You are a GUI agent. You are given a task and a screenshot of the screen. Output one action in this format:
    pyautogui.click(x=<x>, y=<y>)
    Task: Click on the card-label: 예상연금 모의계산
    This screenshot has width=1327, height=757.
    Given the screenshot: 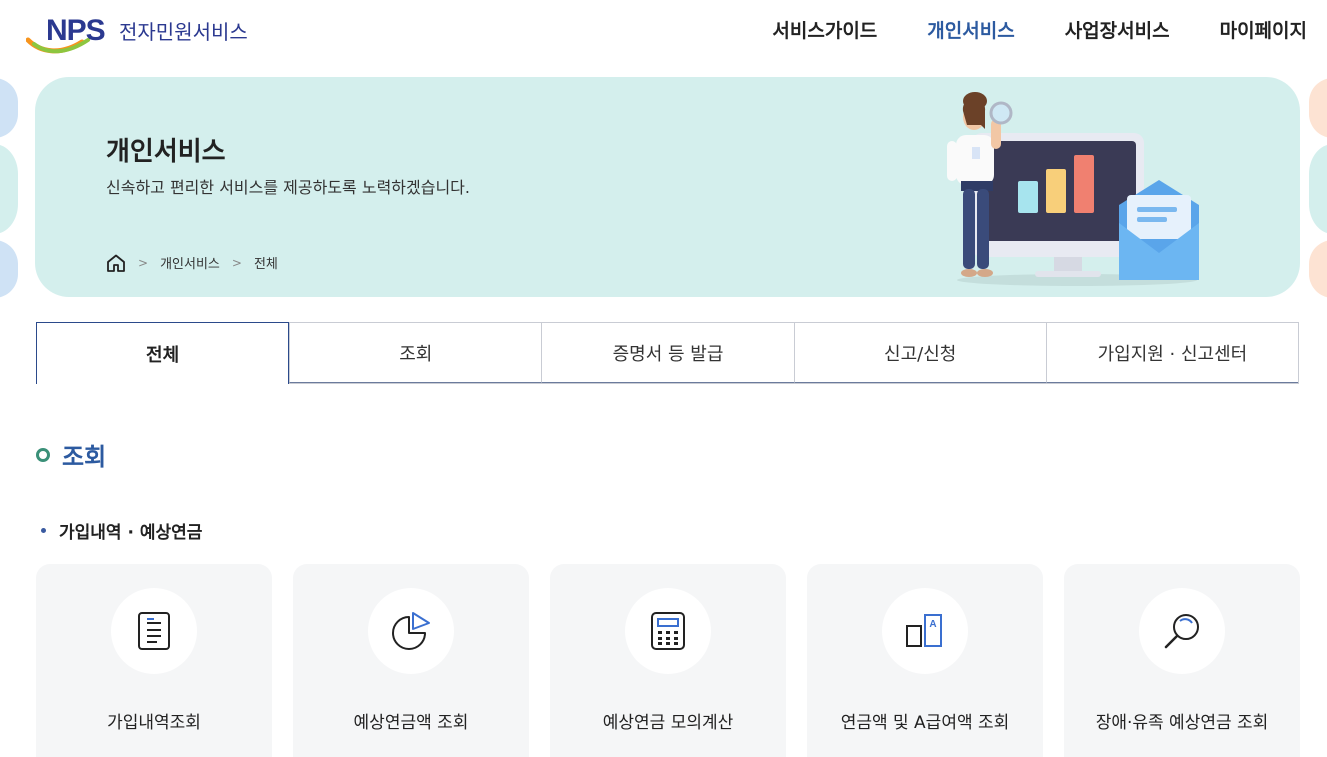 What is the action you would take?
    pyautogui.click(x=668, y=723)
    